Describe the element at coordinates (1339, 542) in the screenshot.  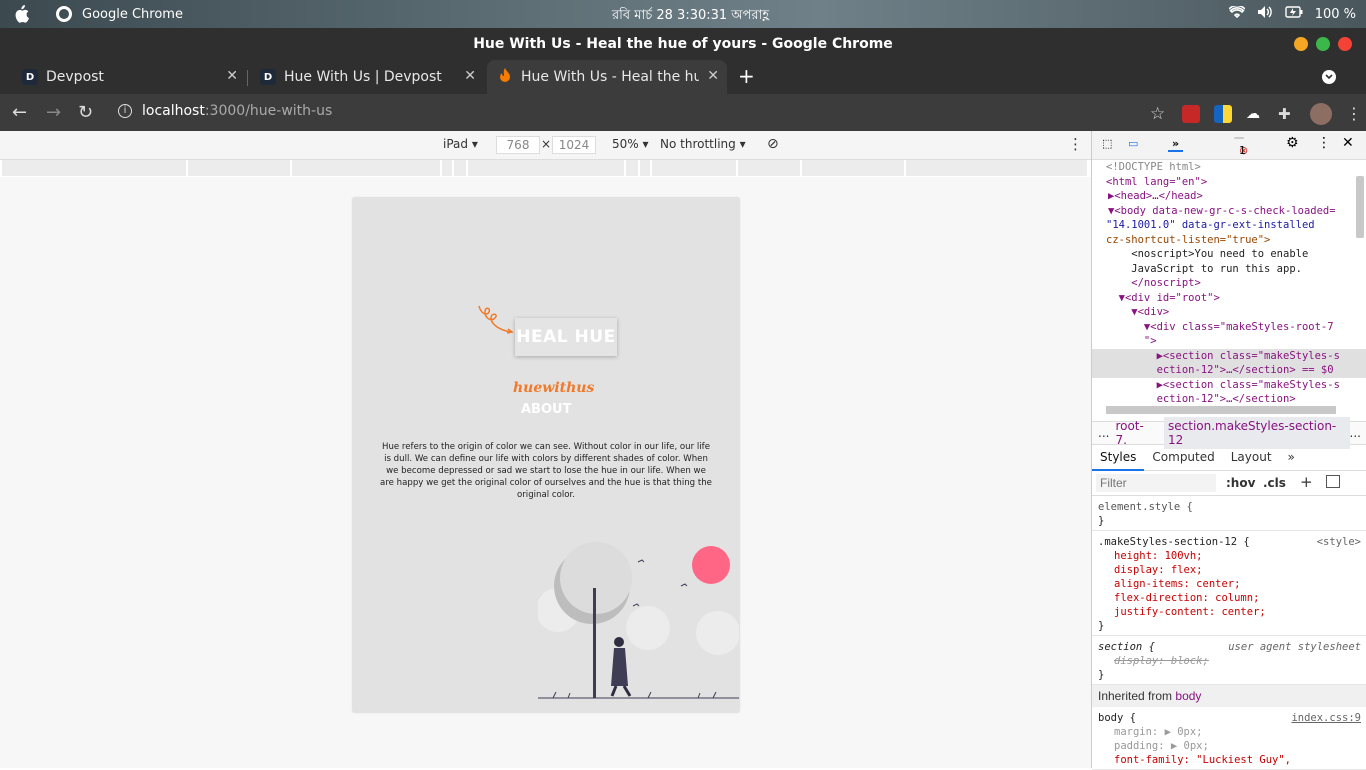
I see `rule-source: <style>` at that location.